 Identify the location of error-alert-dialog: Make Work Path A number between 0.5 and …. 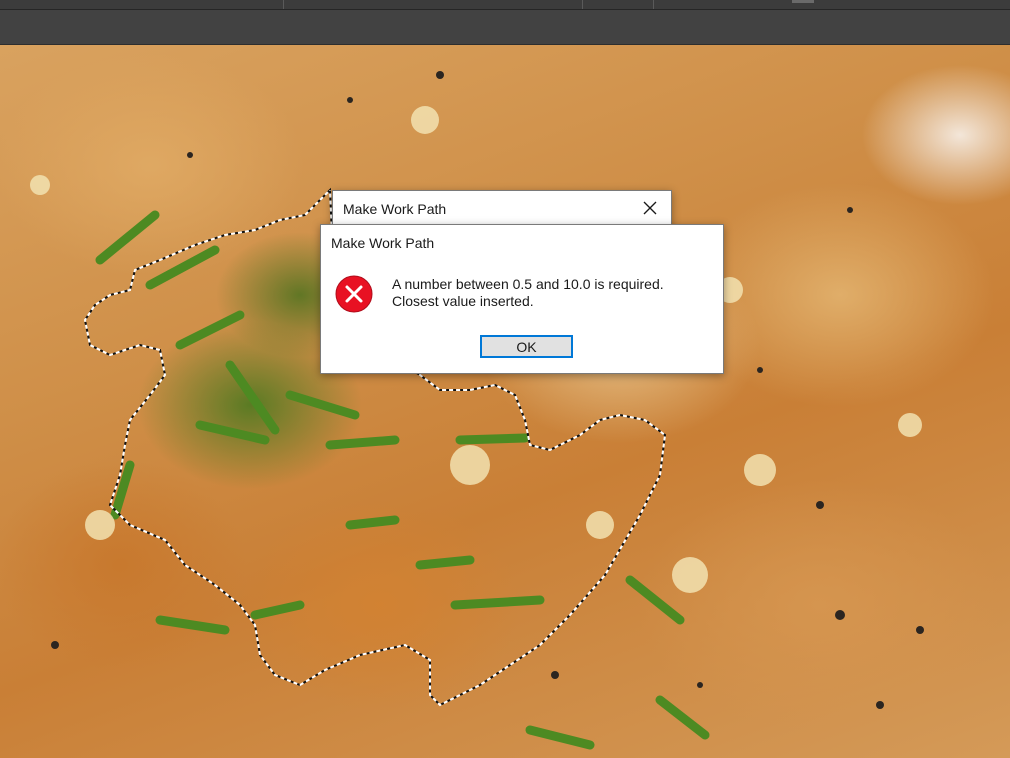
(522, 299).